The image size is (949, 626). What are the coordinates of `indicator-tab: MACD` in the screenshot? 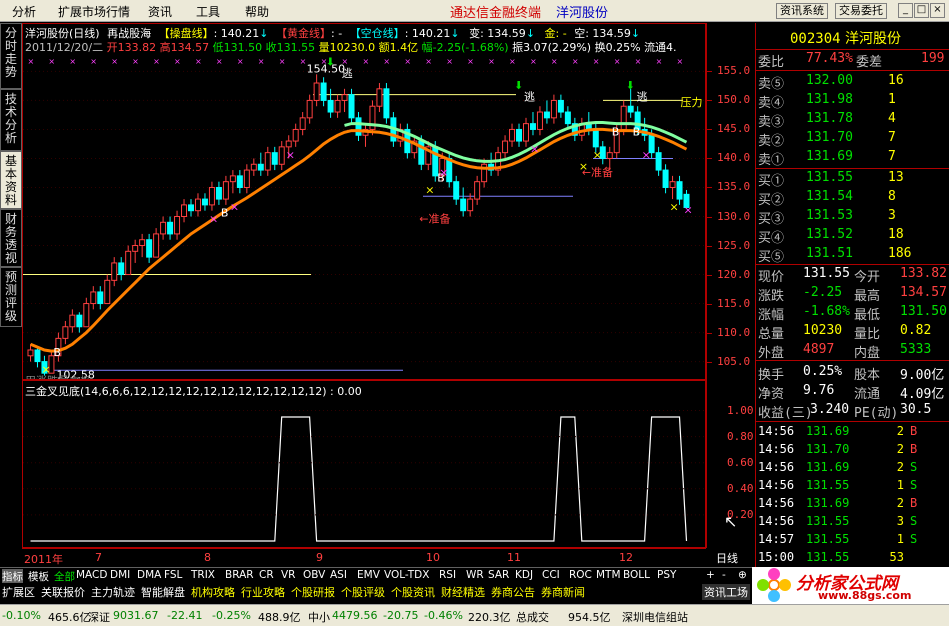 It's located at (91, 575).